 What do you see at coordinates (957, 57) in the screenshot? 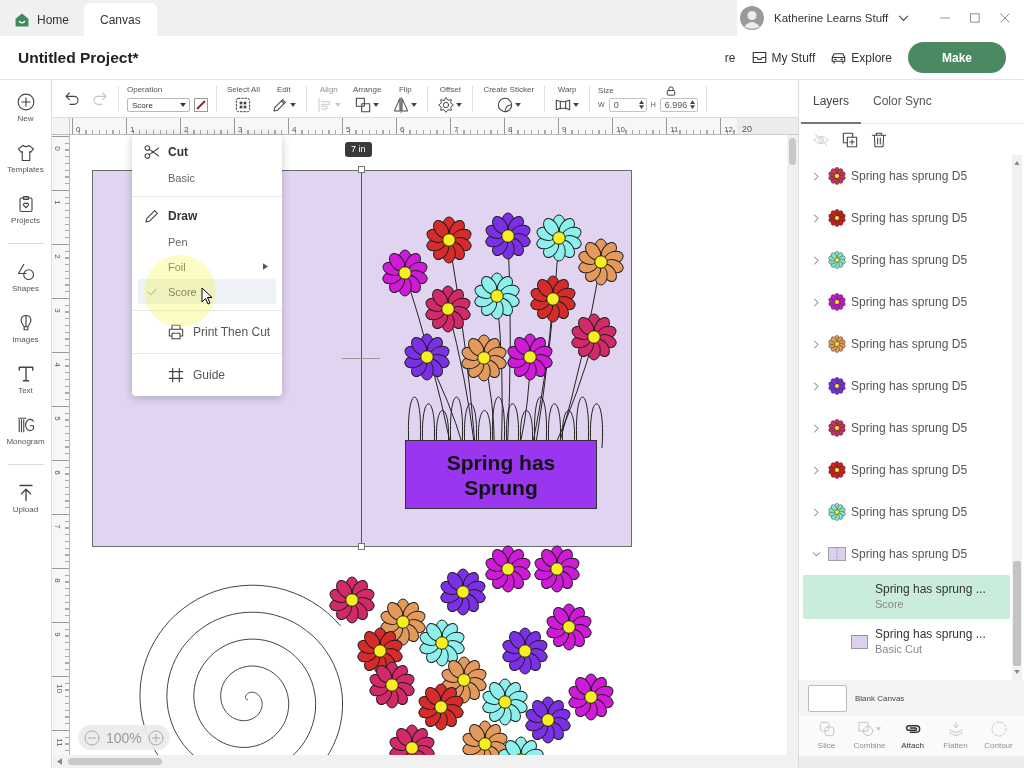
I see `make-button: Make` at bounding box center [957, 57].